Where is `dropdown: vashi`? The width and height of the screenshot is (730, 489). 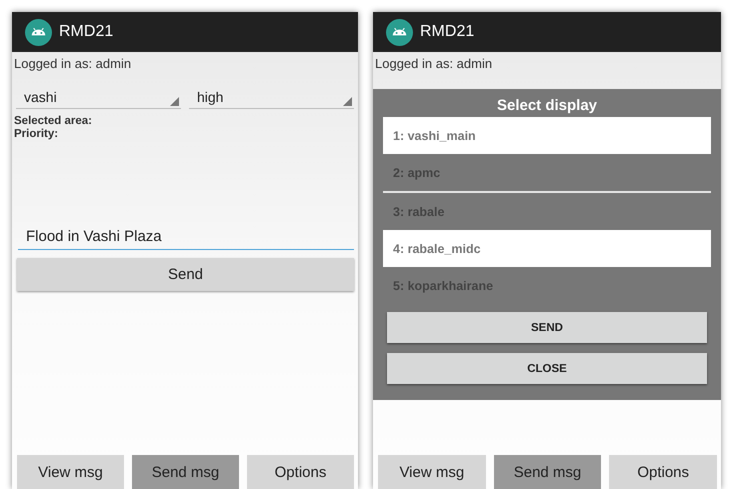 dropdown: vashi is located at coordinates (98, 97).